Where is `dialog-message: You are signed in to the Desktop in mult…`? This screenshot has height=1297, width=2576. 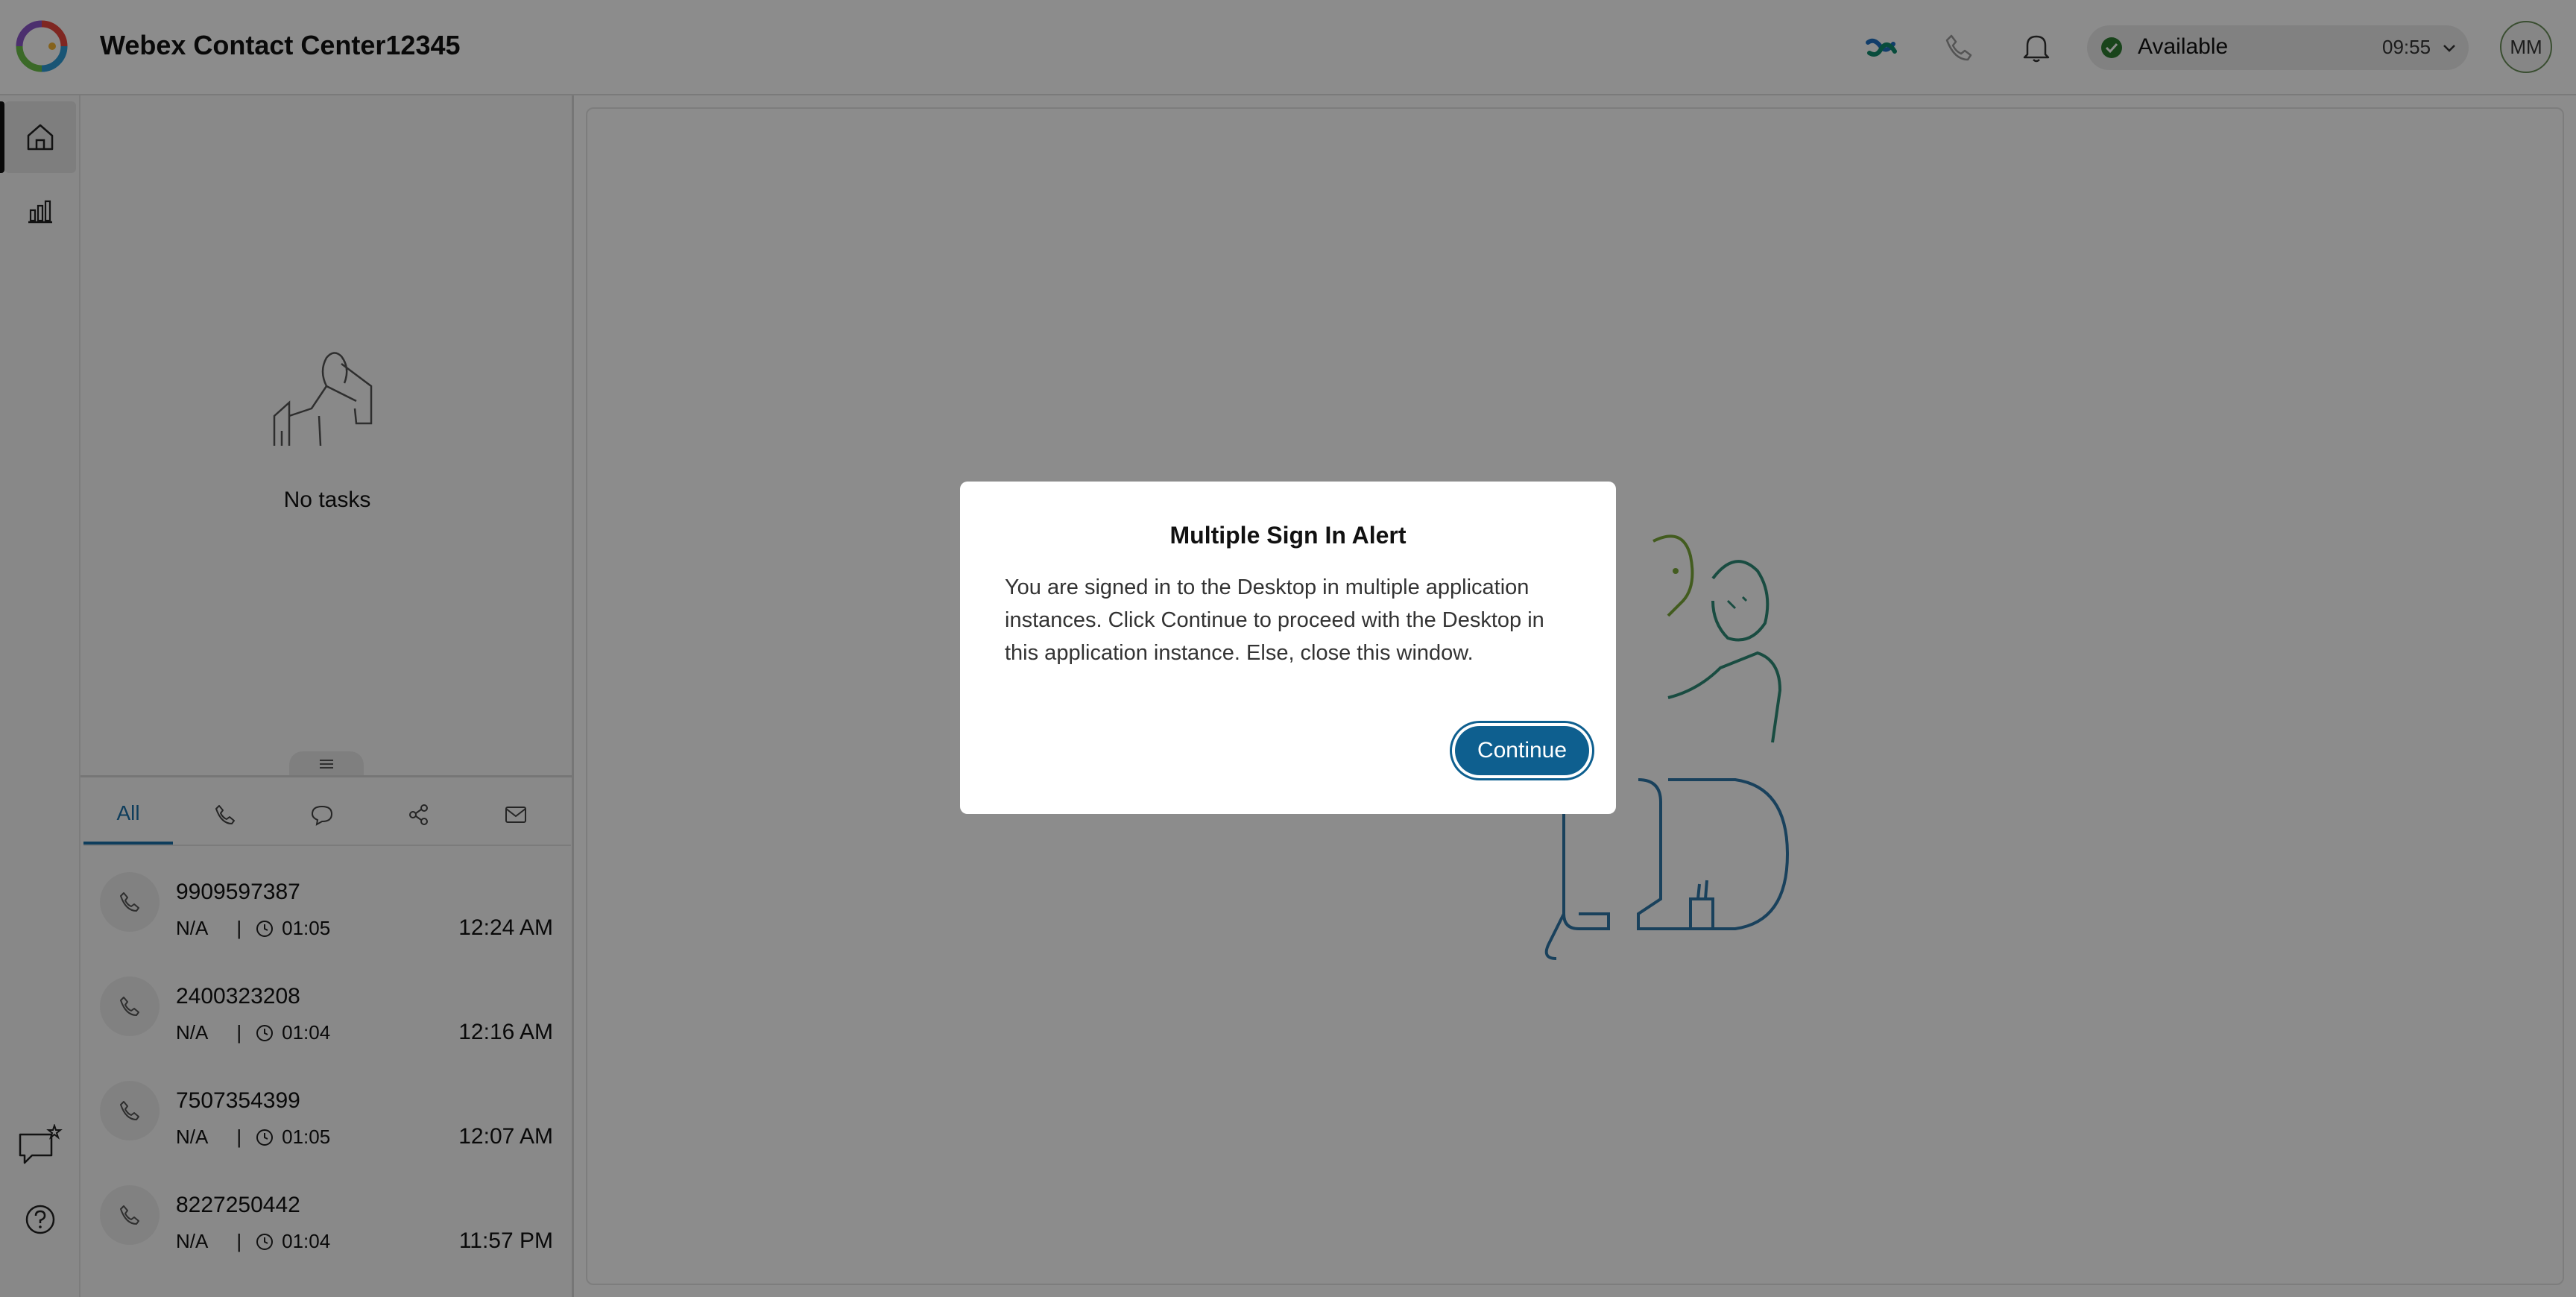 dialog-message: You are signed in to the Desktop in mult… is located at coordinates (1274, 620).